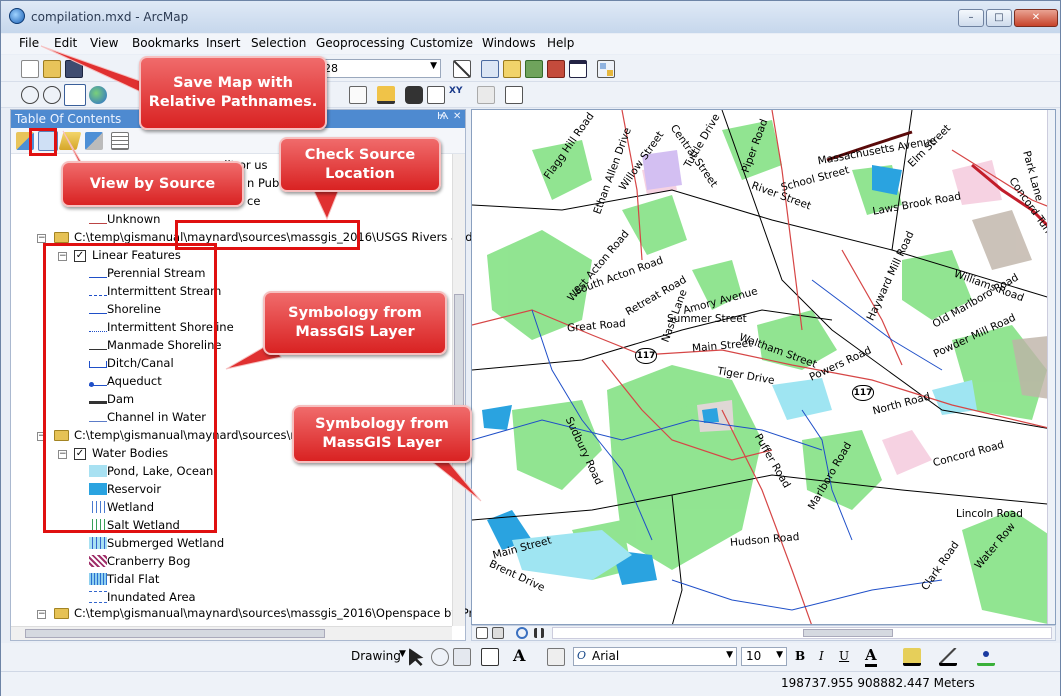  What do you see at coordinates (360, 164) in the screenshot?
I see `check-source-callout: Check Source Location` at bounding box center [360, 164].